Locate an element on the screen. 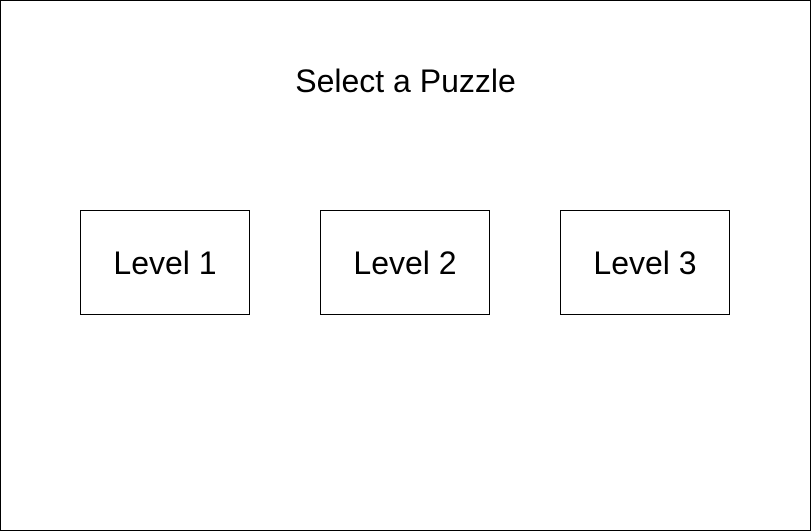  level-3-label: Level 3 is located at coordinates (645, 262).